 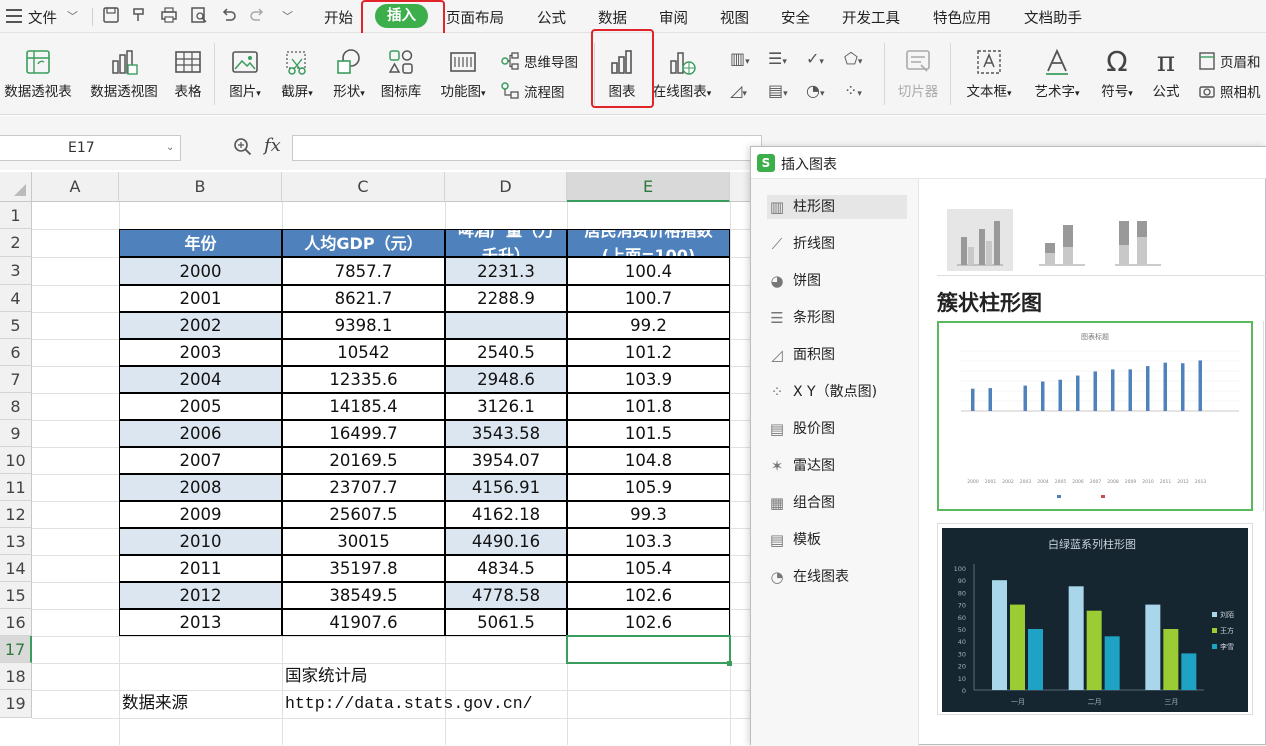 I want to click on tab-developer: 开发工具, so click(x=871, y=17).